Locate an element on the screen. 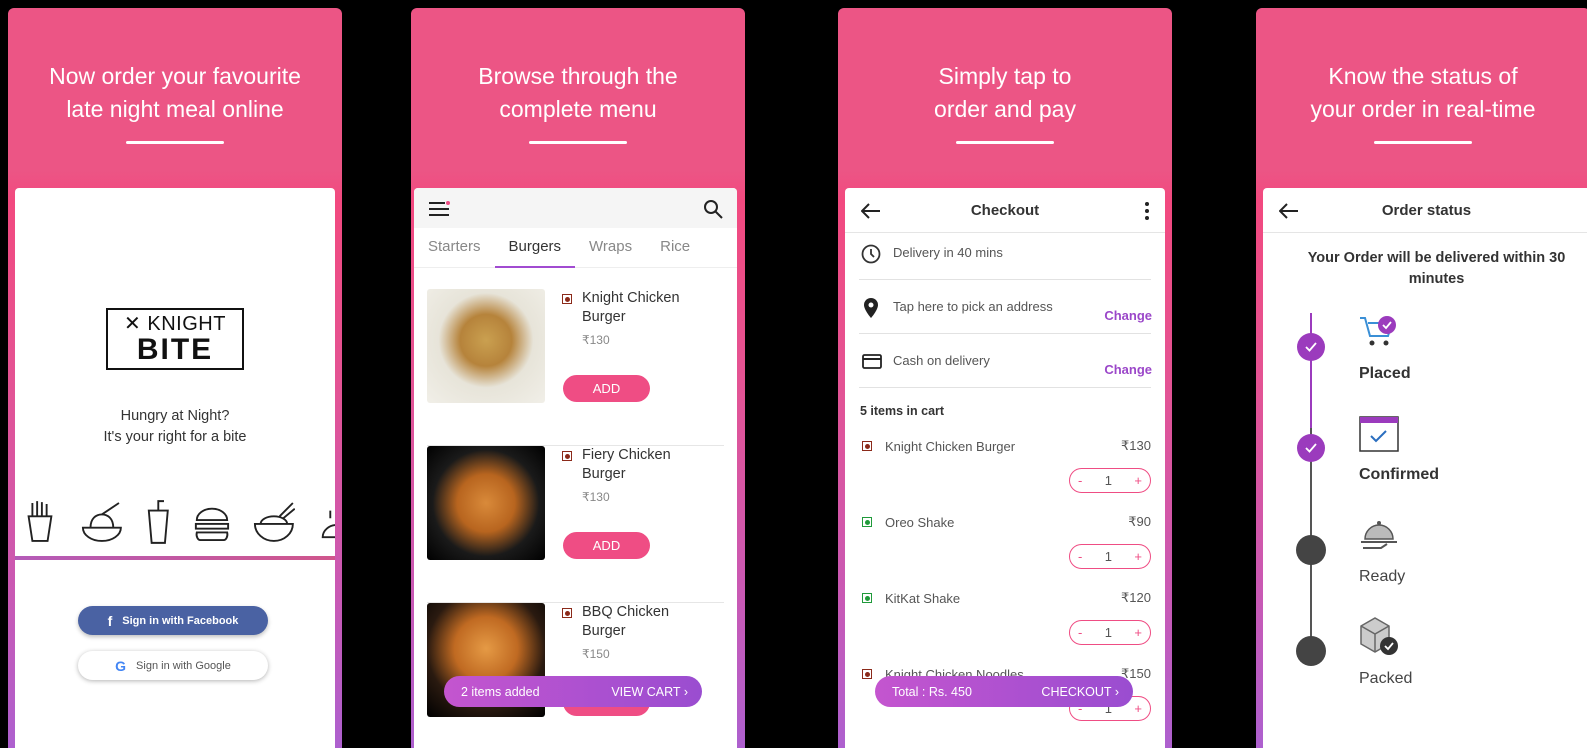 This screenshot has height=748, width=1587. search-icon is located at coordinates (713, 209).